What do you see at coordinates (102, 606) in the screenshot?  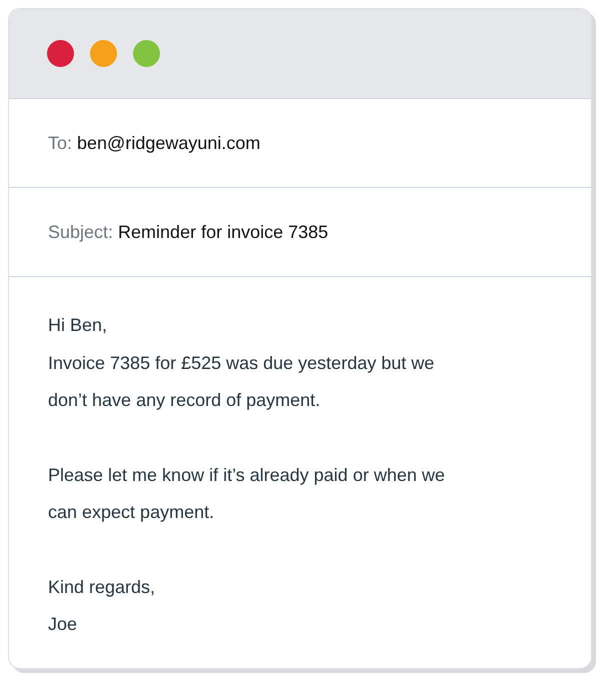 I see `message-paragraph: Kind regards, Joe` at bounding box center [102, 606].